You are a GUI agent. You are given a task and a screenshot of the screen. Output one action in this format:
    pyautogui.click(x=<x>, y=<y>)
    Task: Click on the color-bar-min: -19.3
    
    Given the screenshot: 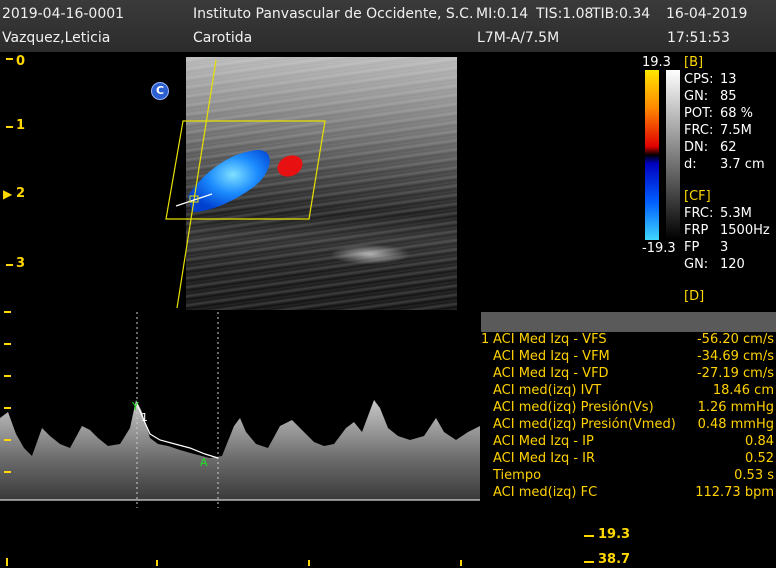 What is the action you would take?
    pyautogui.click(x=659, y=248)
    